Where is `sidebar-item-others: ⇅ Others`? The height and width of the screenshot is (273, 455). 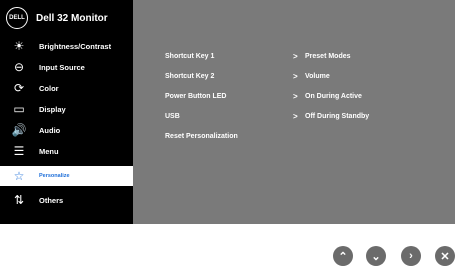
sidebar-item-others: ⇅ Others is located at coordinates (66, 200).